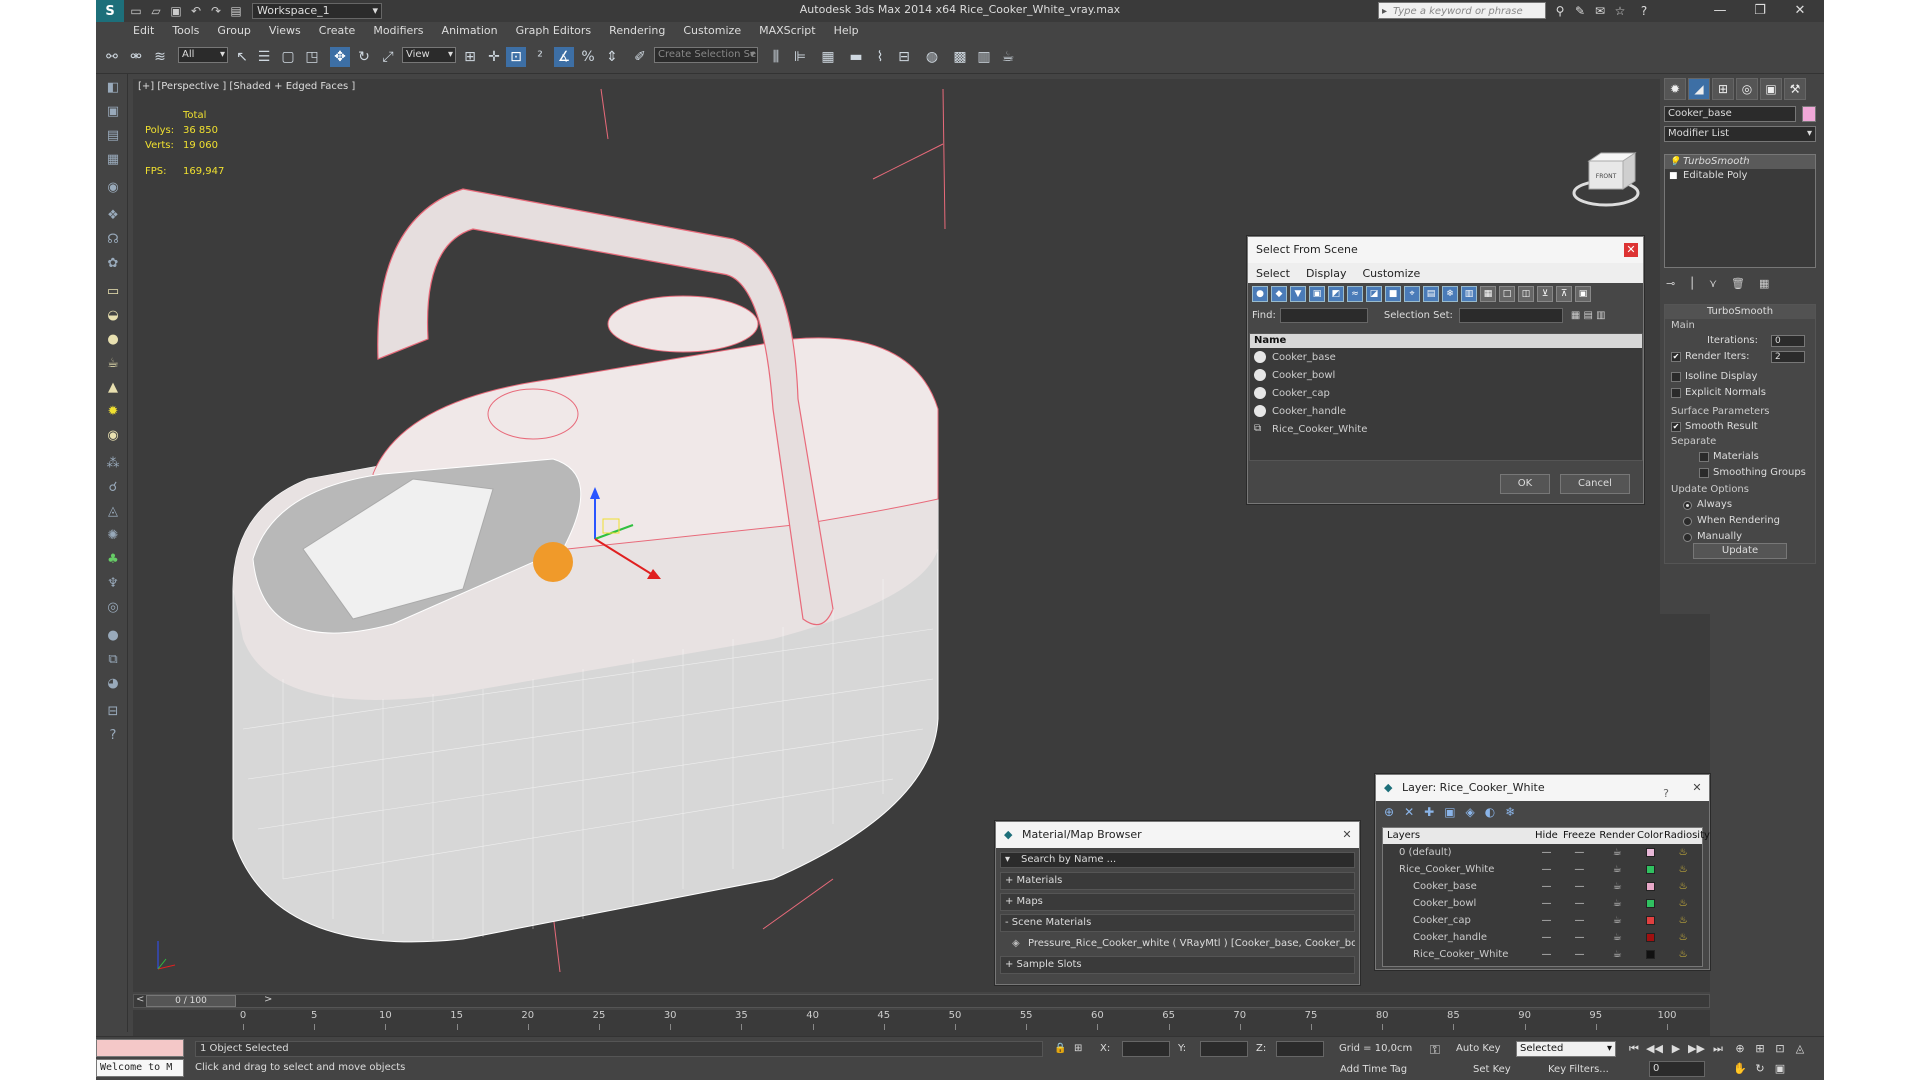  What do you see at coordinates (1347, 835) in the screenshot?
I see `mmb-close-icon: ✕` at bounding box center [1347, 835].